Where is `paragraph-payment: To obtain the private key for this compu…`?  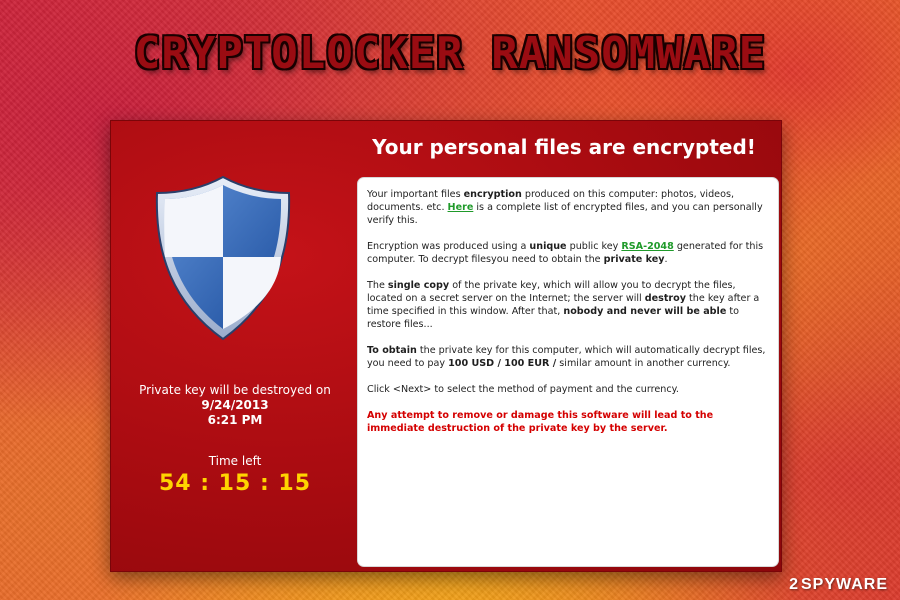 paragraph-payment: To obtain the private key for this compu… is located at coordinates (566, 357).